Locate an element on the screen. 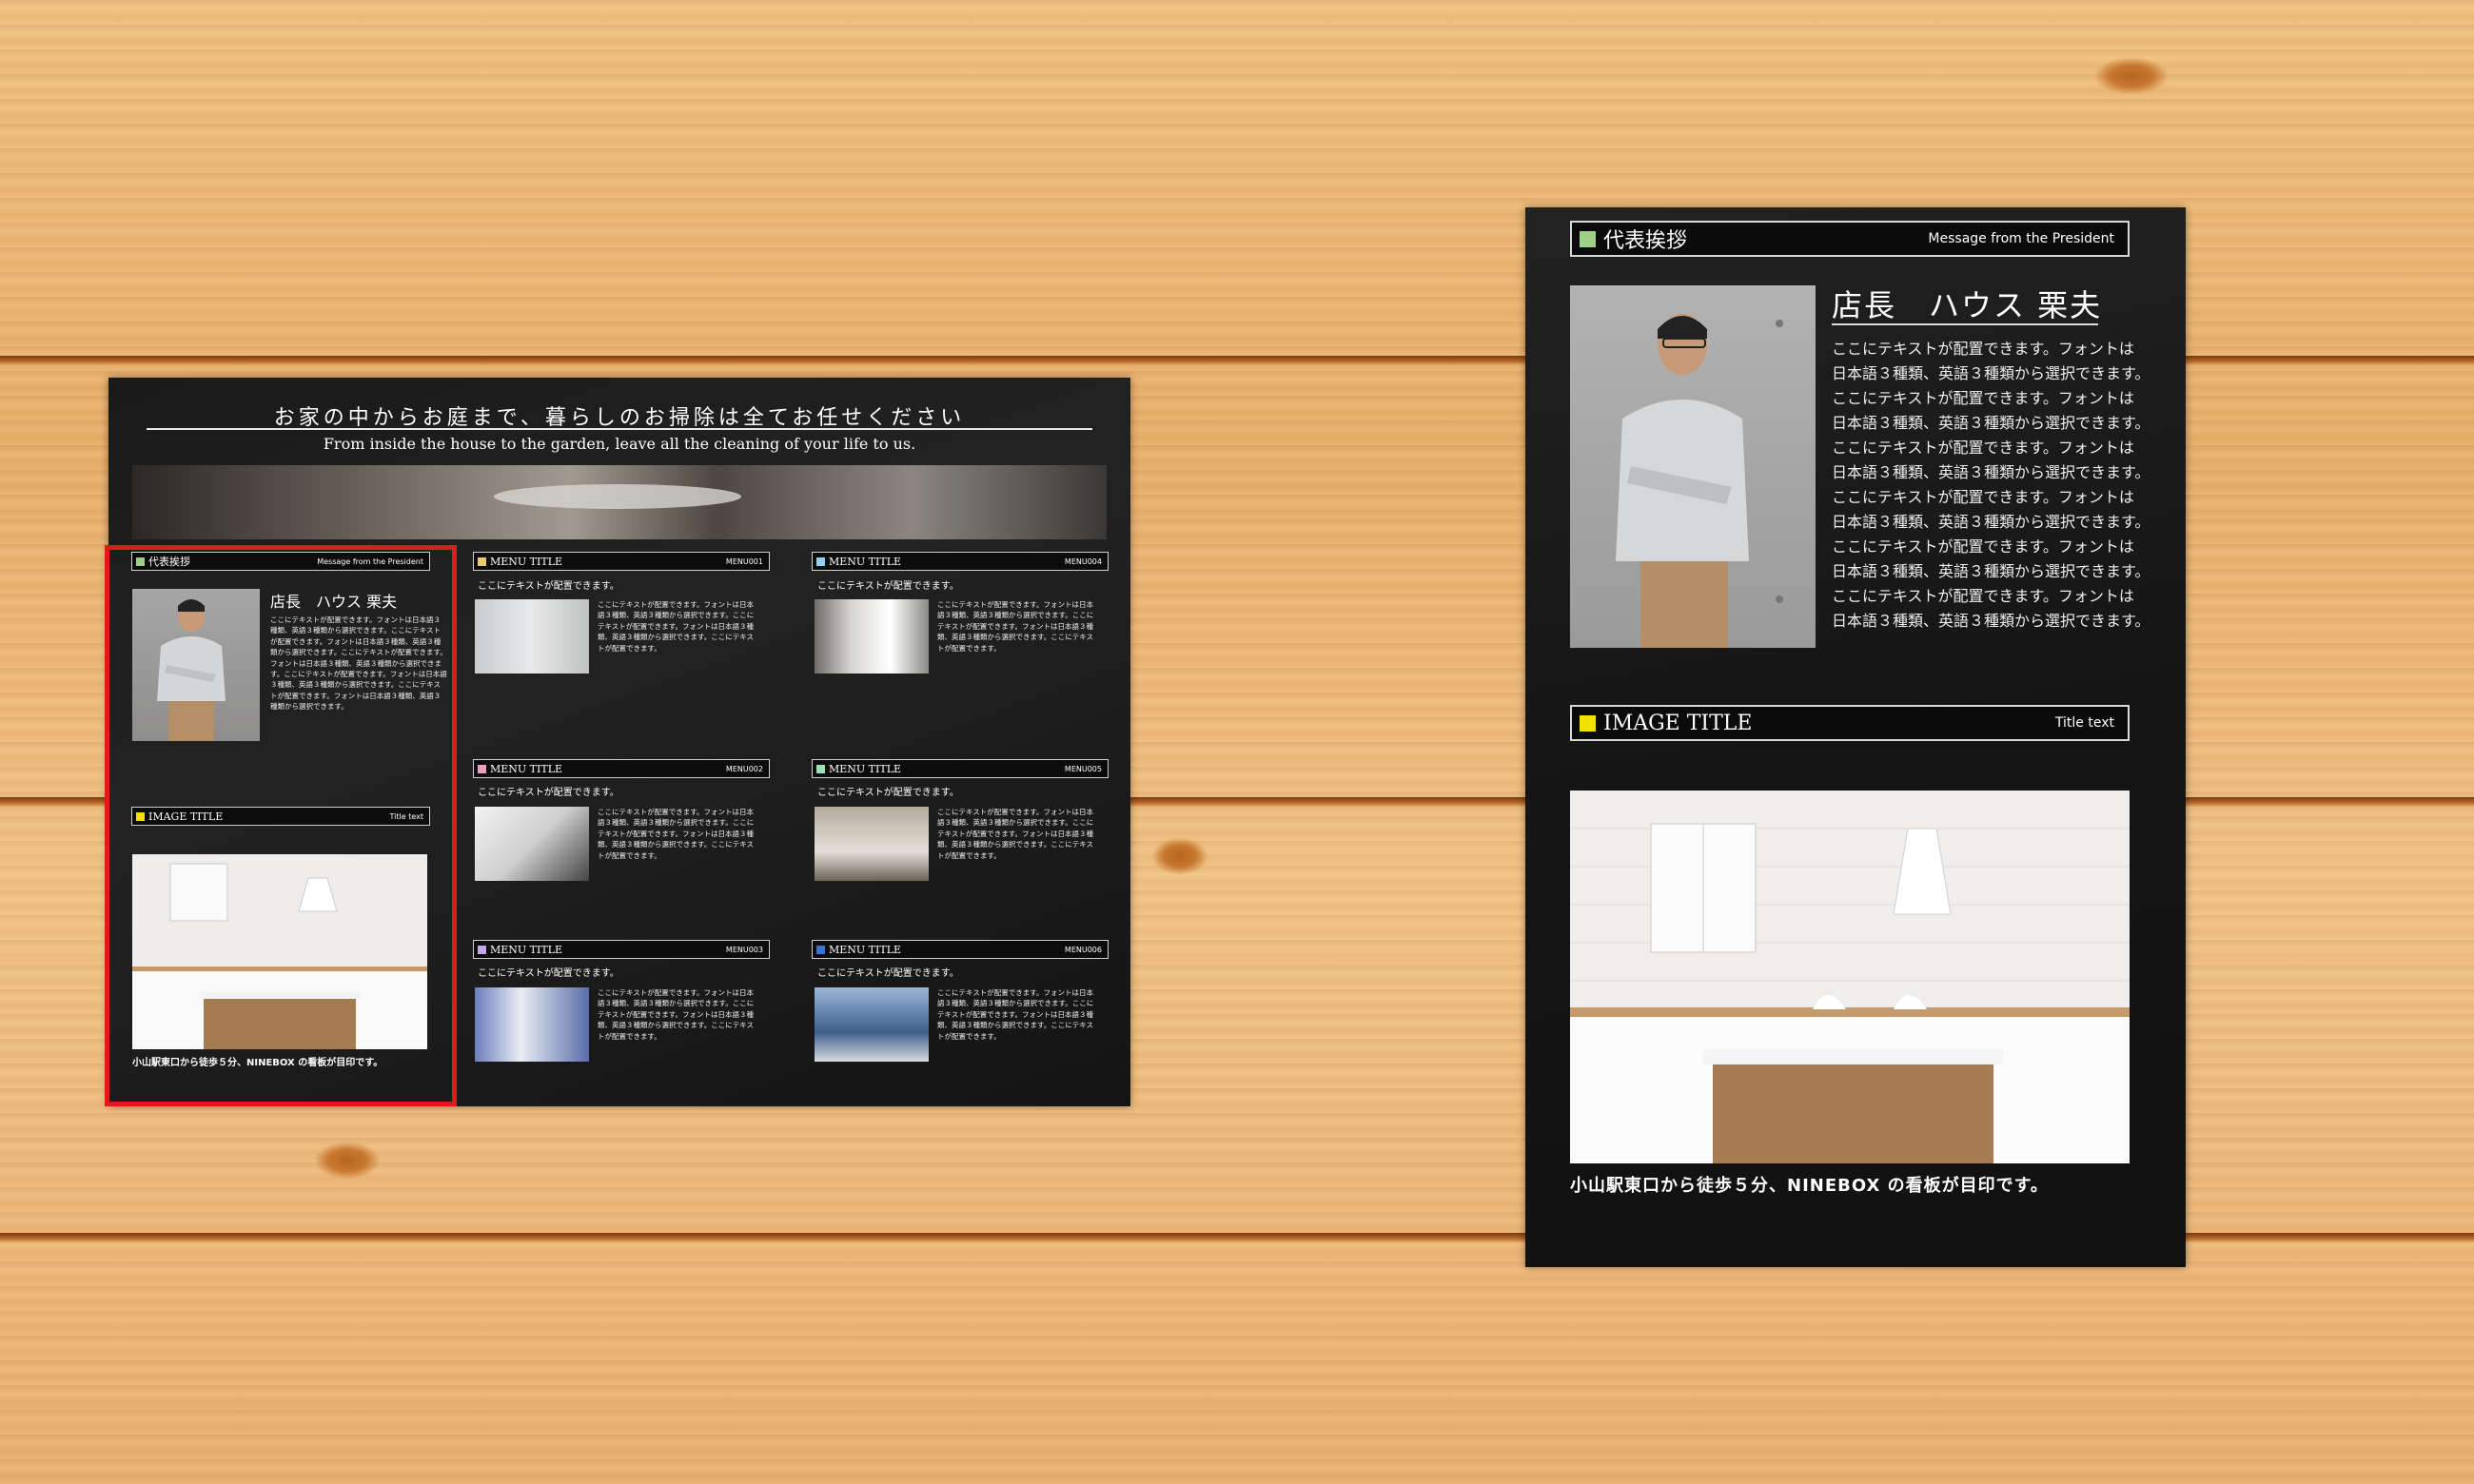 The height and width of the screenshot is (1484, 2474). bathroom-photo is located at coordinates (619, 502).